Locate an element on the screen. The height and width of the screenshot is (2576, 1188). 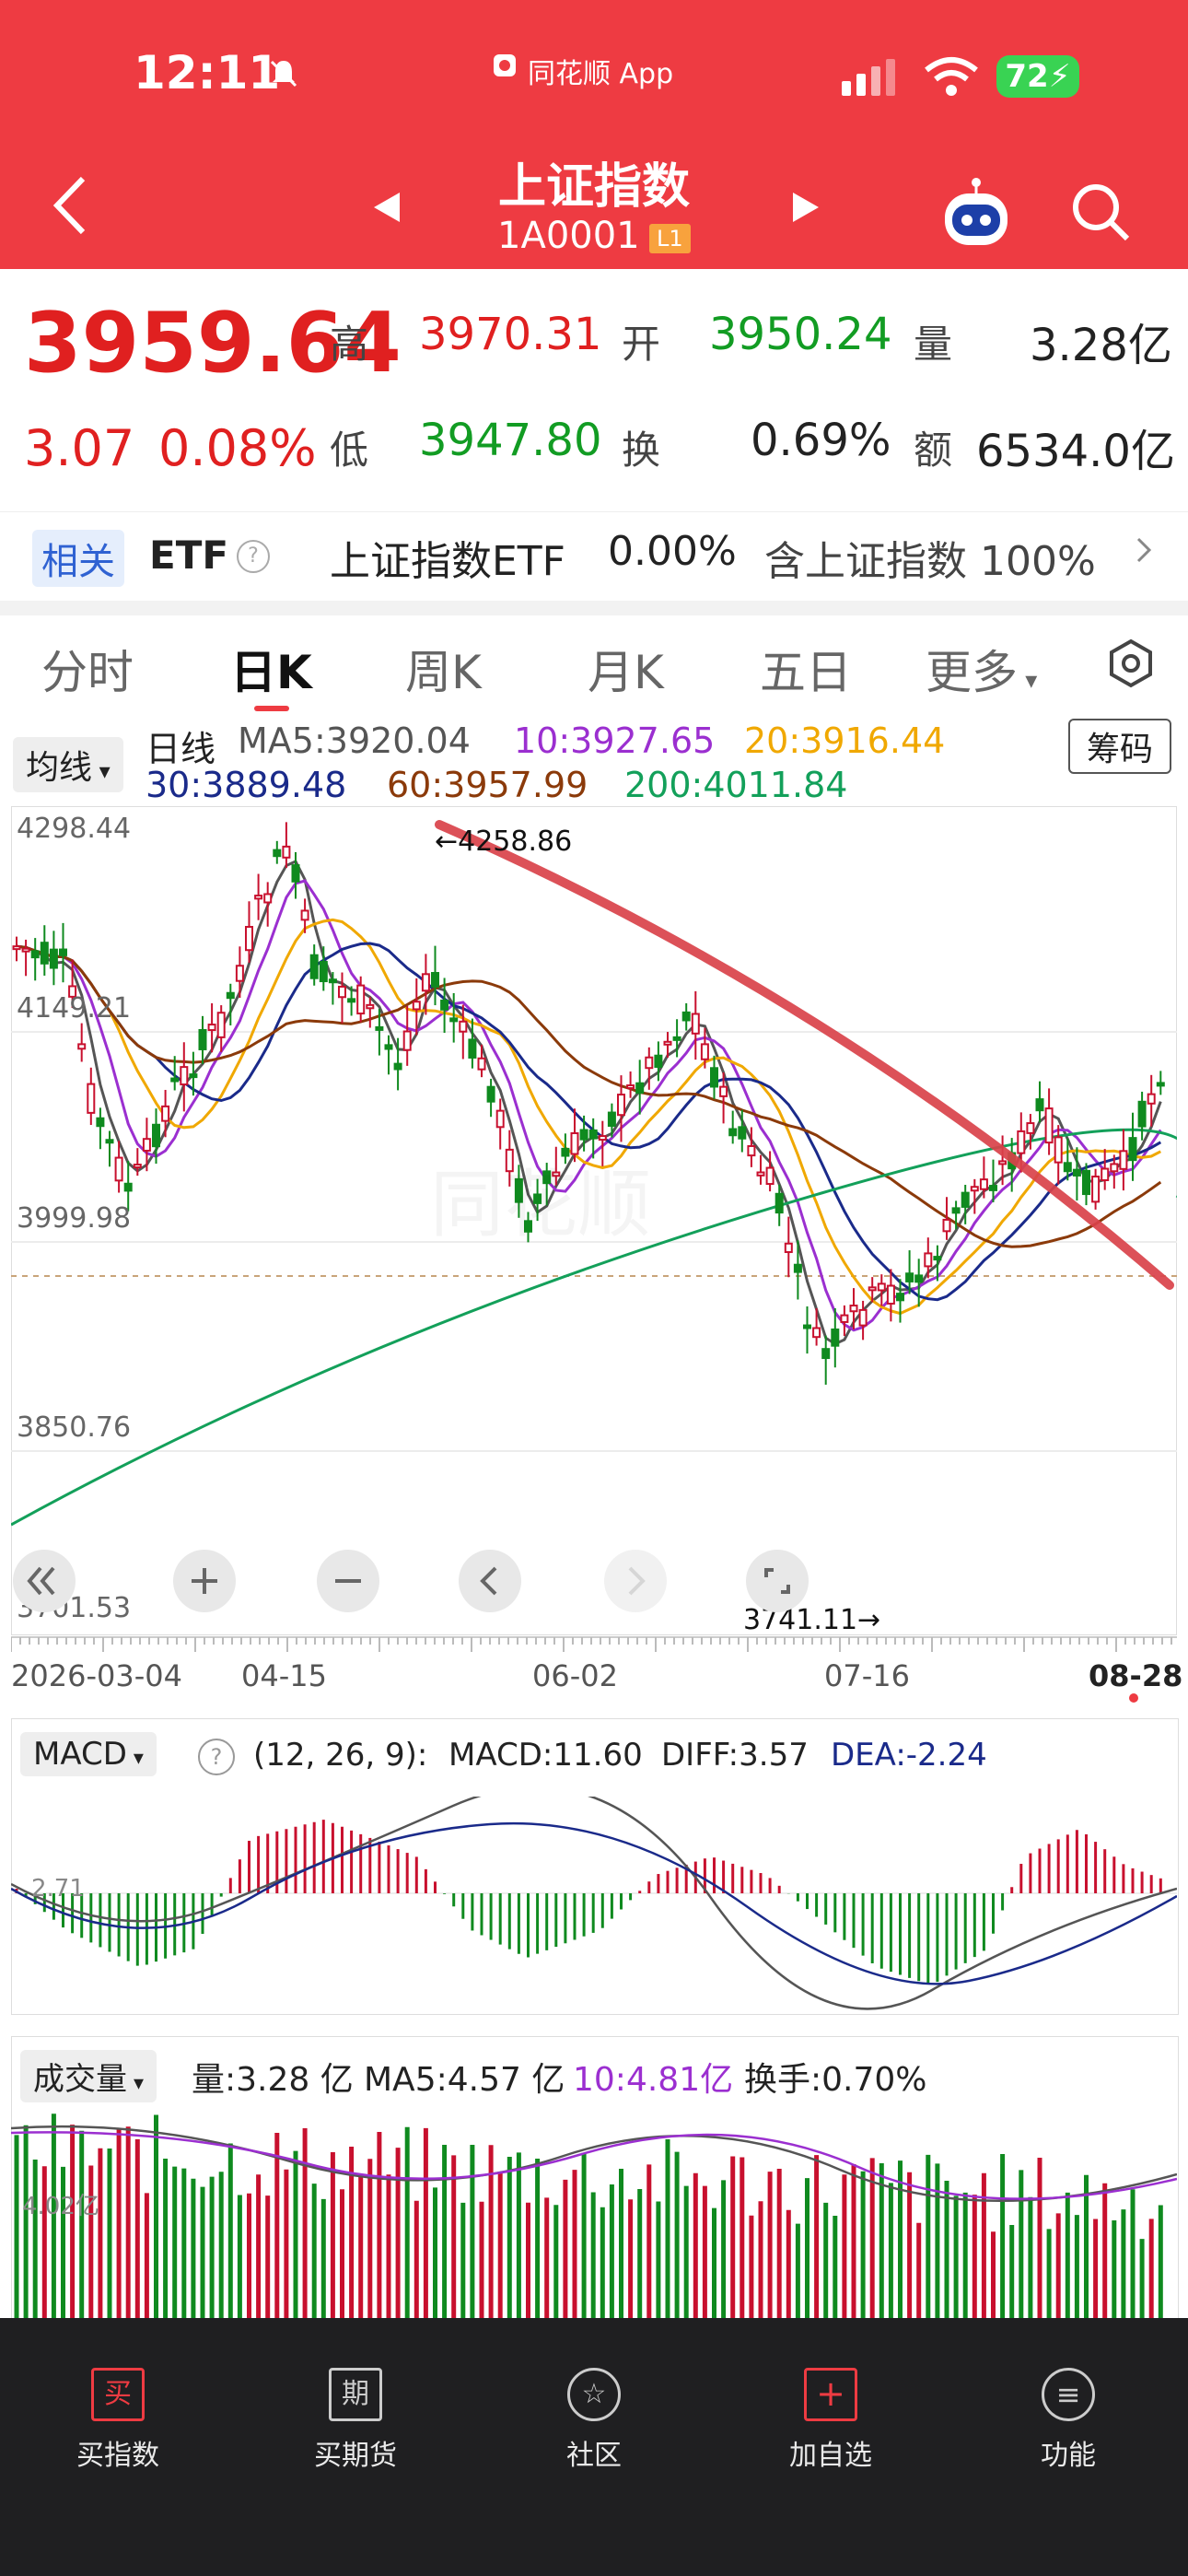
x-axis-ticks is located at coordinates (594, 1644).